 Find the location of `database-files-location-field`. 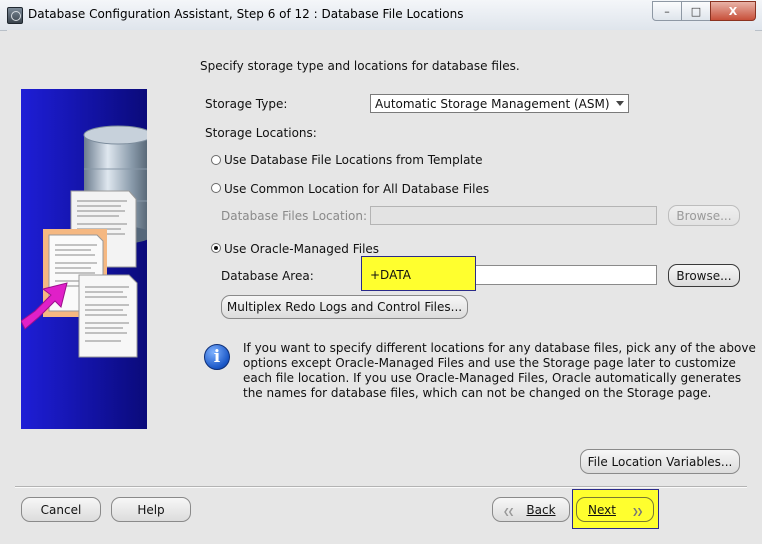

database-files-location-field is located at coordinates (513, 215).